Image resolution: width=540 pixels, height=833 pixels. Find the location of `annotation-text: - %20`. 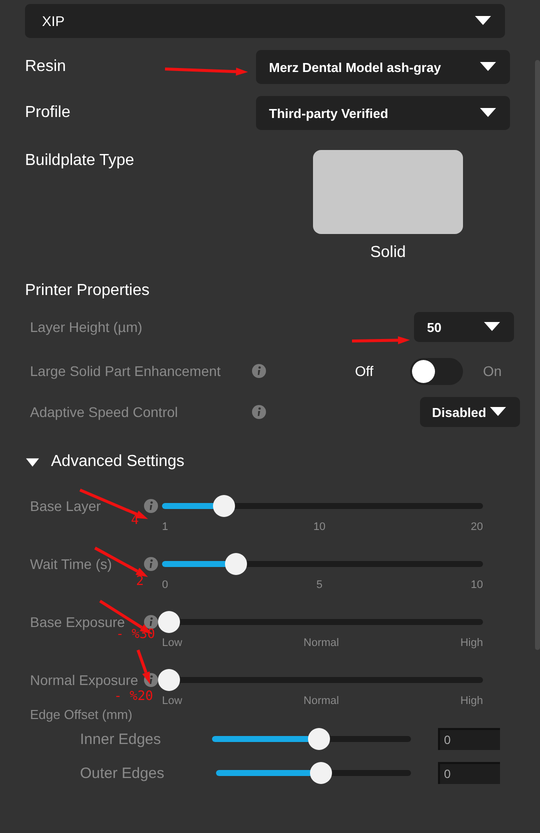

annotation-text: - %20 is located at coordinates (134, 696).